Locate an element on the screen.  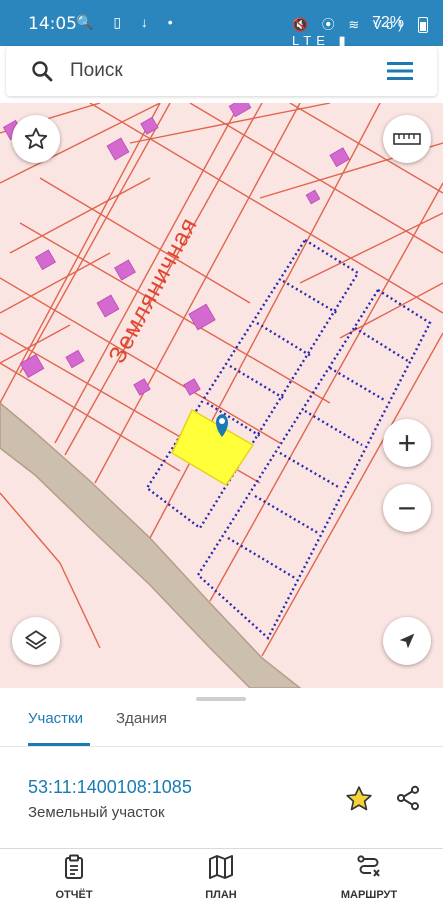
nav-report-label: ОТЧЁТ is located at coordinates (74, 895).